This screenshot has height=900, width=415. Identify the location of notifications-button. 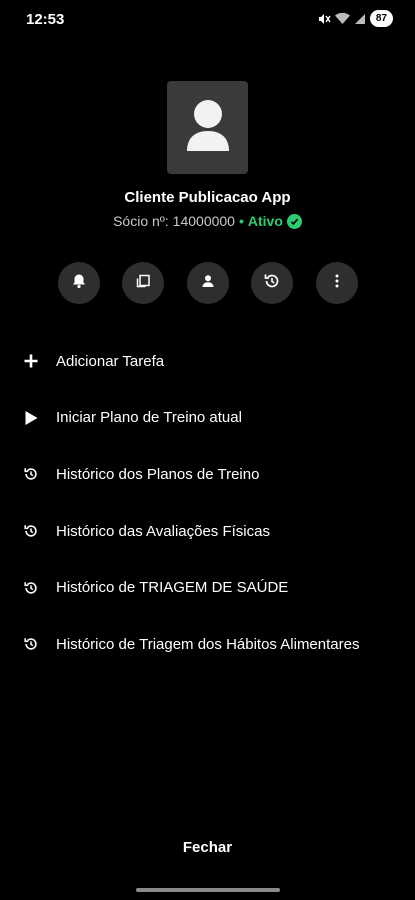
(79, 283).